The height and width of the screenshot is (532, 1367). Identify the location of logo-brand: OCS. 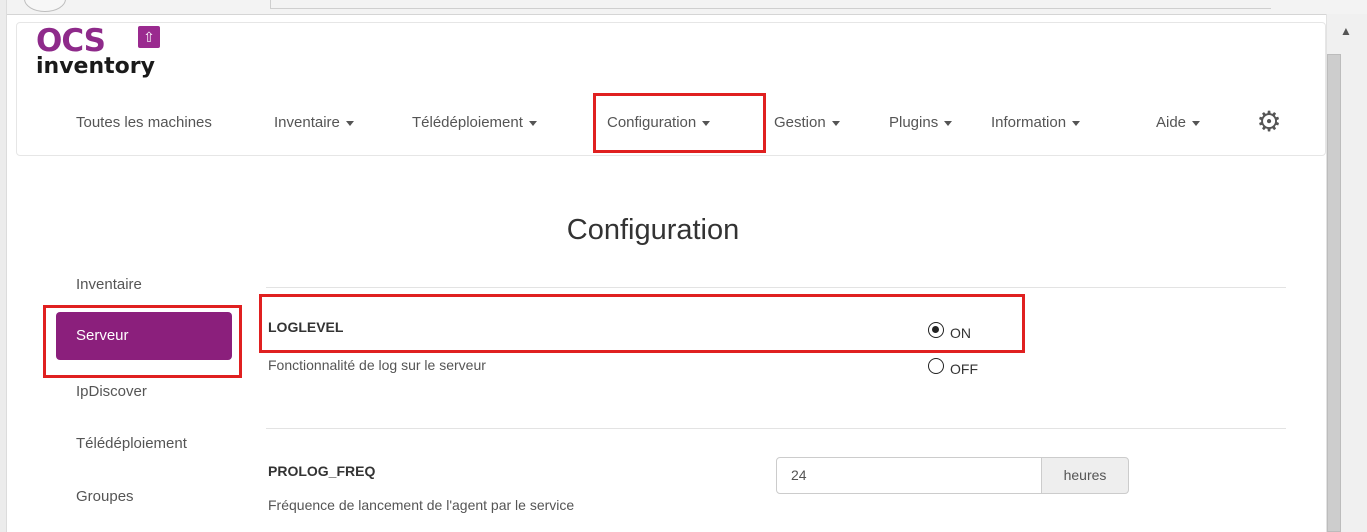
(71, 41).